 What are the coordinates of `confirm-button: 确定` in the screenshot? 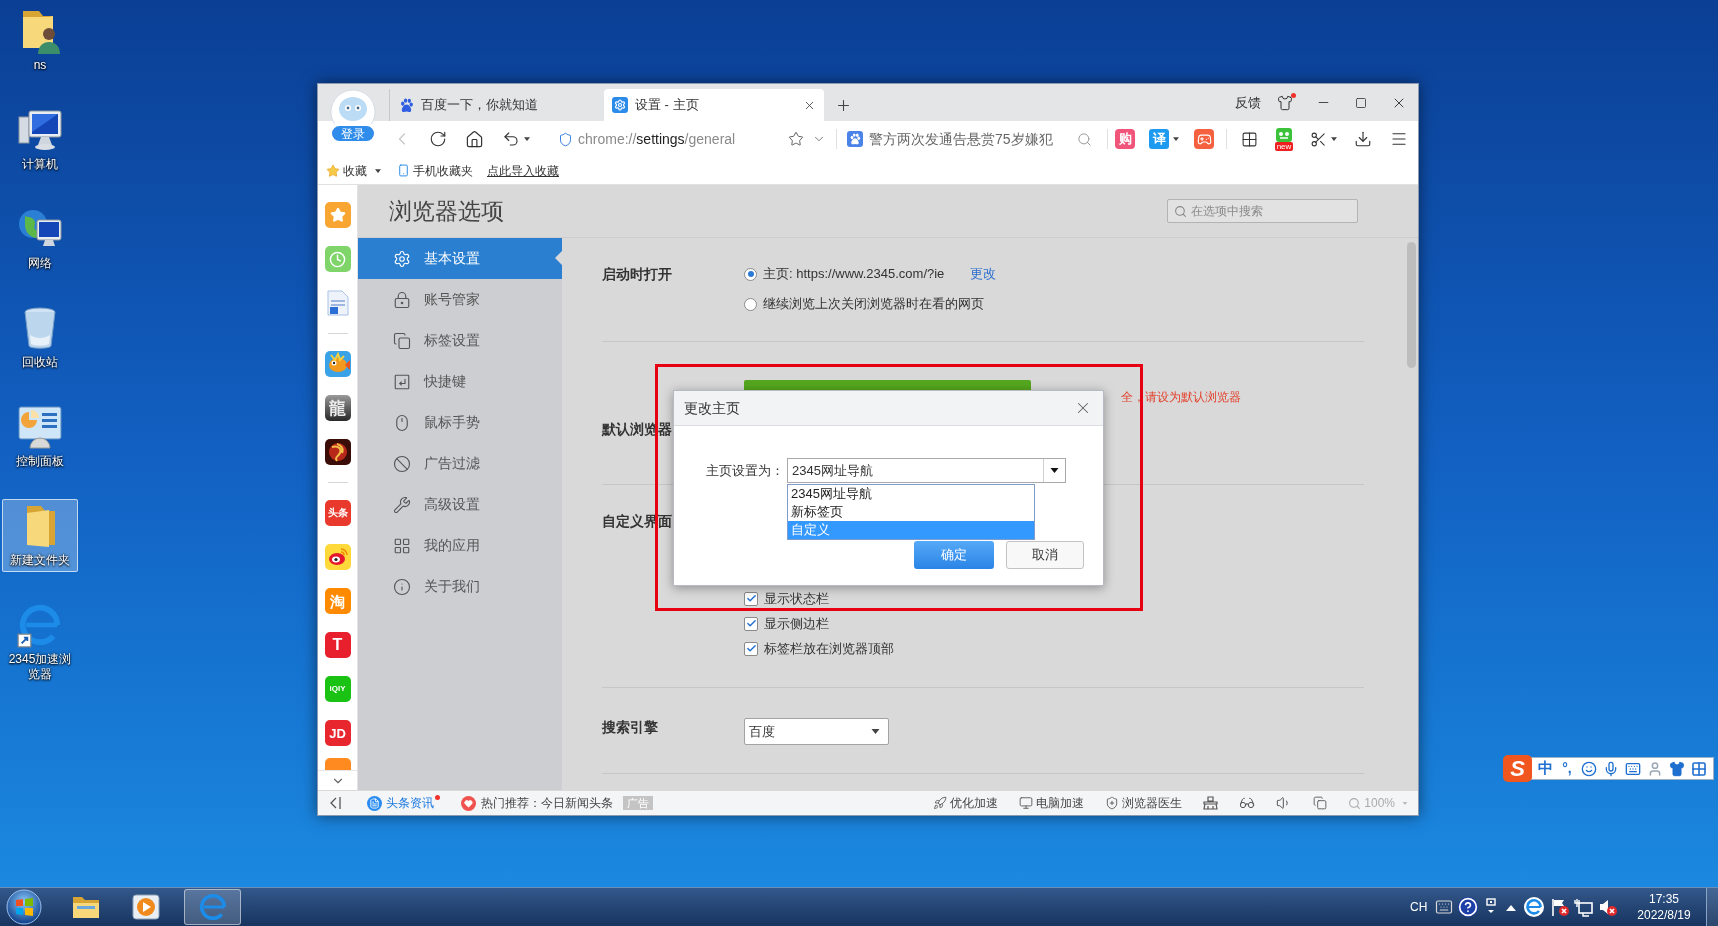 It's located at (954, 555).